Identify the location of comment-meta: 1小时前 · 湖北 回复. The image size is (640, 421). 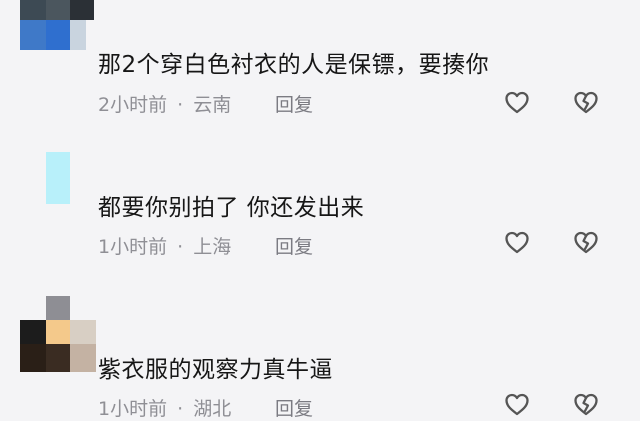
(205, 407).